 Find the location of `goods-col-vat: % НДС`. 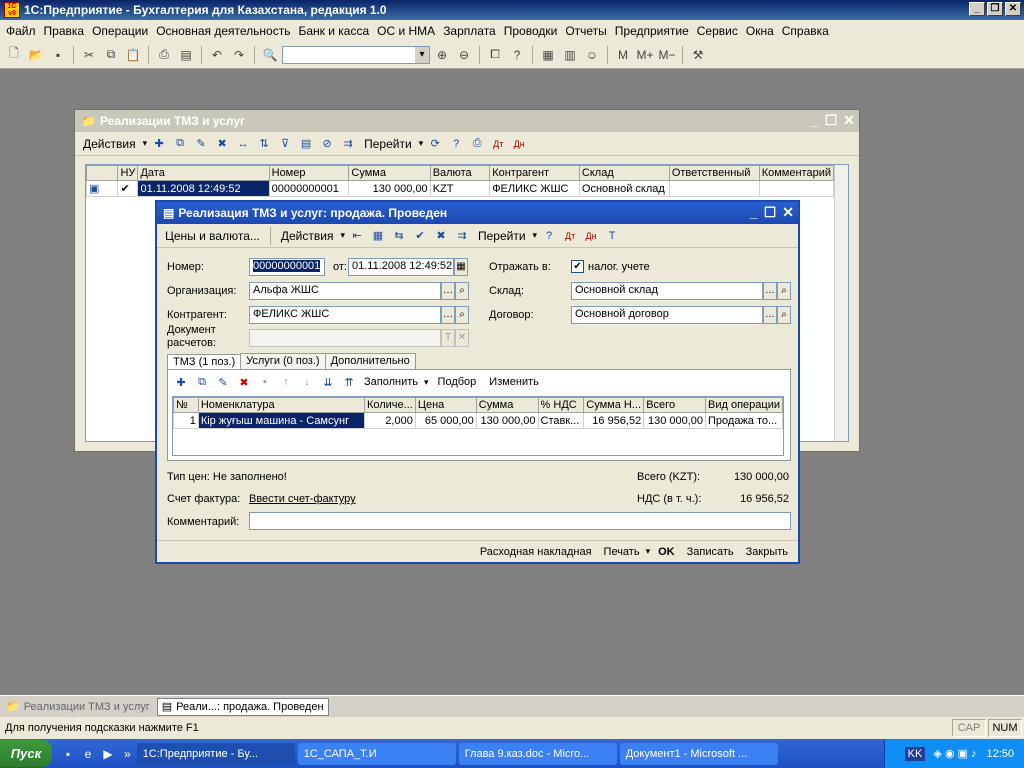

goods-col-vat: % НДС is located at coordinates (561, 405).